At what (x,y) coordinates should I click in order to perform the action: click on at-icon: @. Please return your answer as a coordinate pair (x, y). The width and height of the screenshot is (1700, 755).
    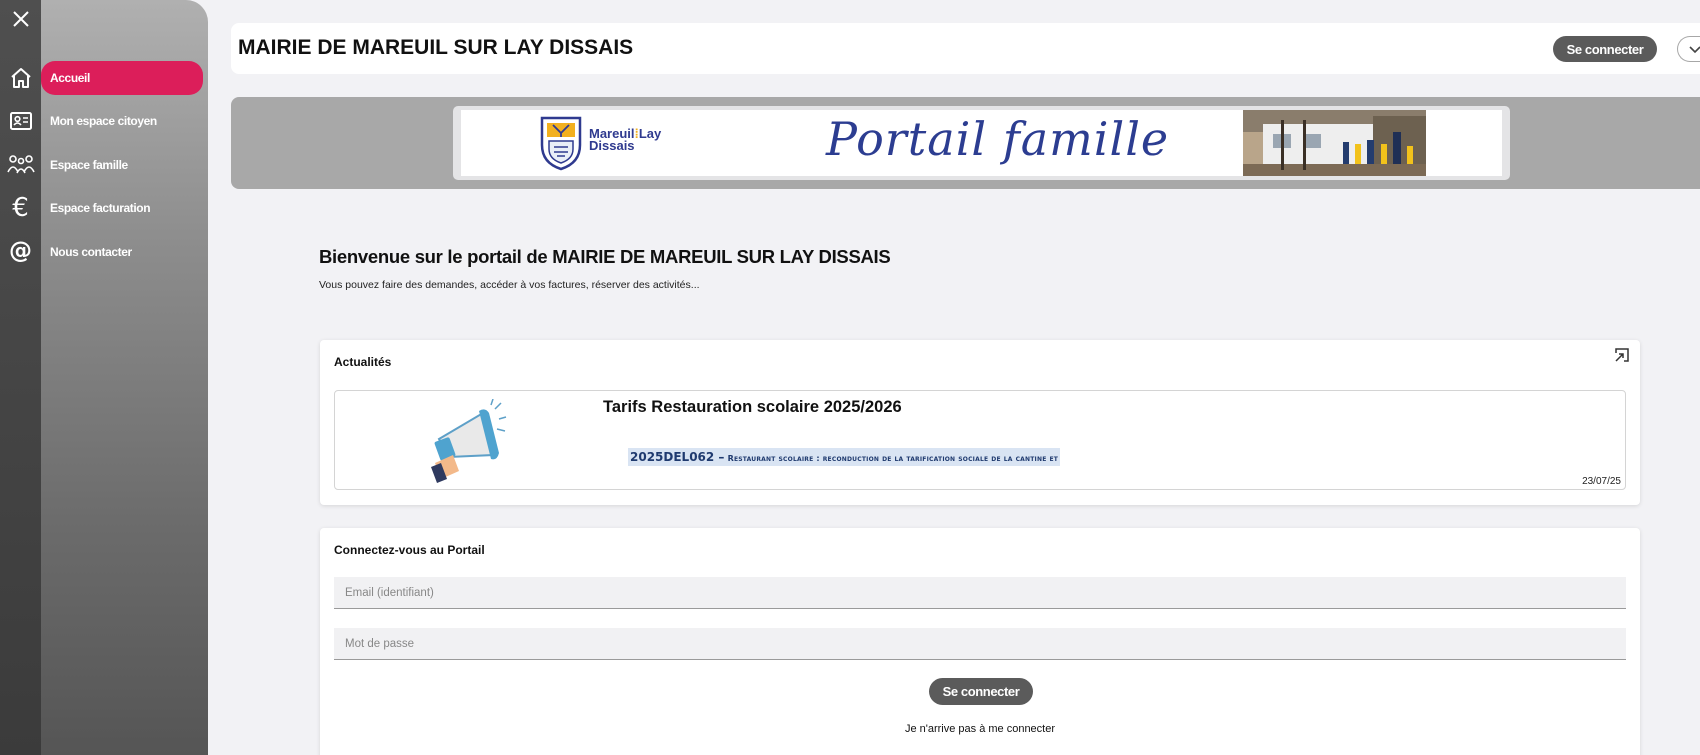
    Looking at the image, I should click on (20, 251).